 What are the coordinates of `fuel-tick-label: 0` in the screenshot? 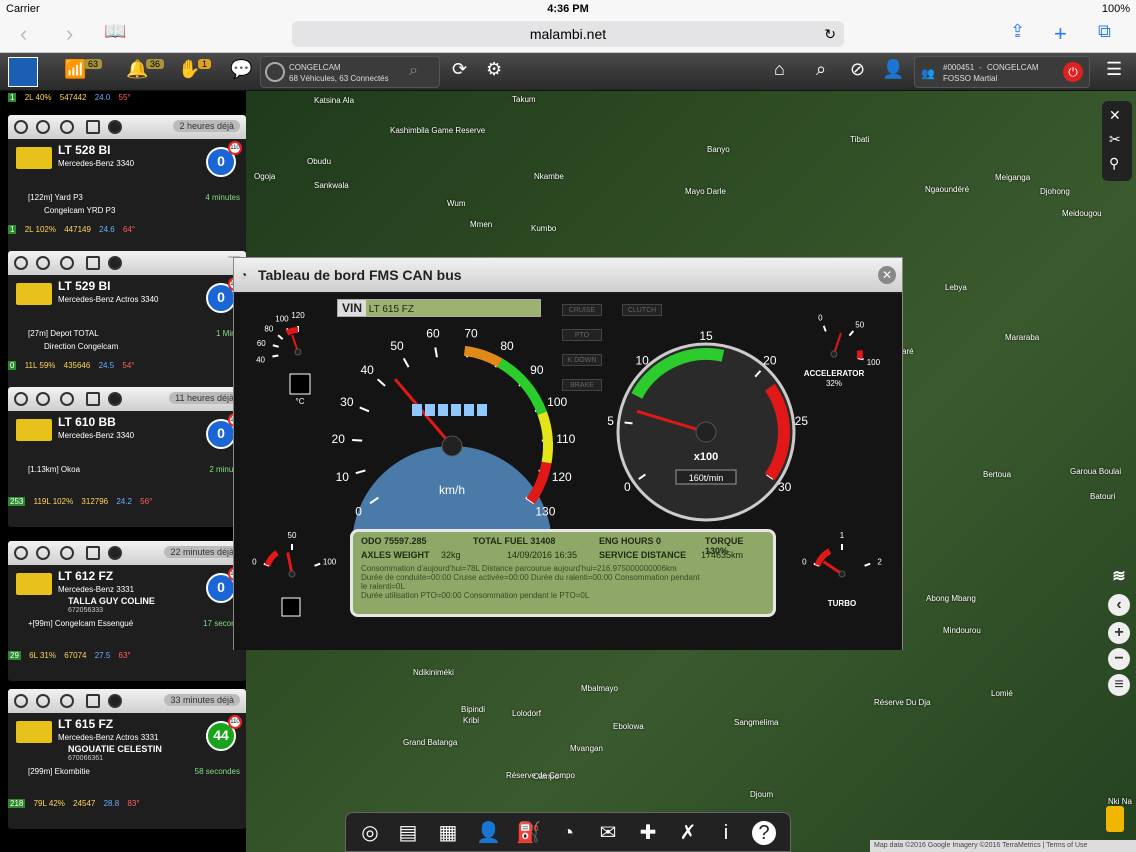 It's located at (254, 561).